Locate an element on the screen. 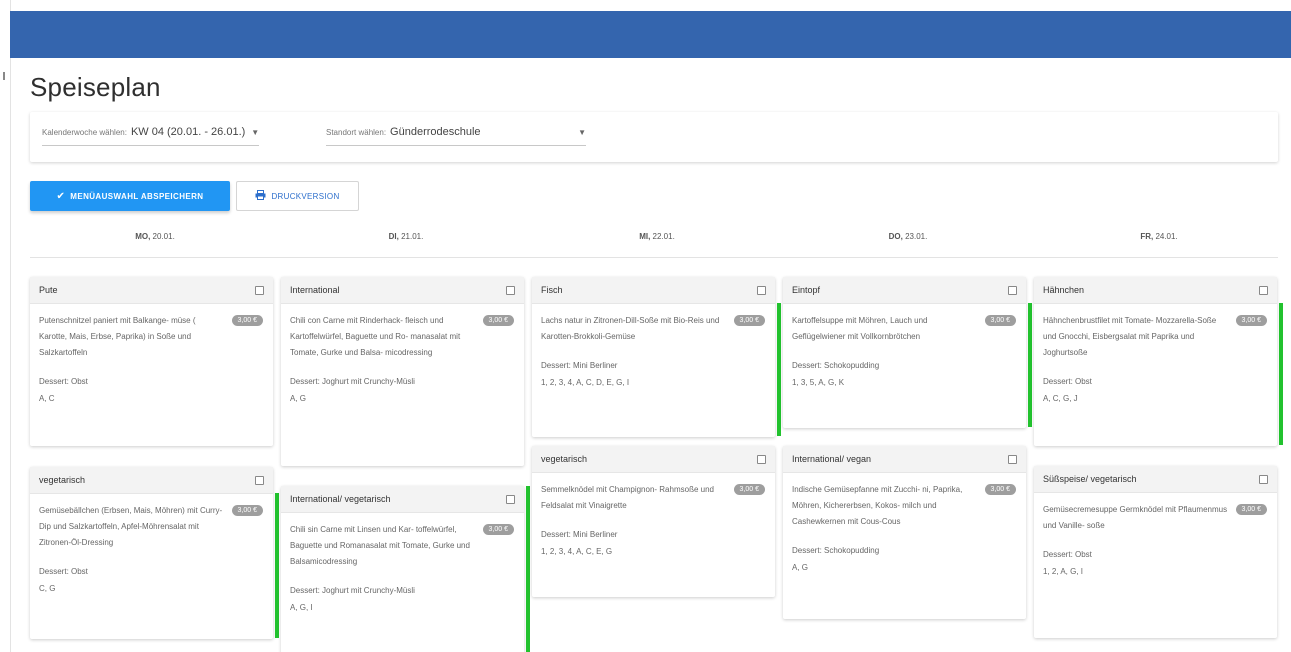 This screenshot has height=652, width=1291. day-header-divider is located at coordinates (654, 257).